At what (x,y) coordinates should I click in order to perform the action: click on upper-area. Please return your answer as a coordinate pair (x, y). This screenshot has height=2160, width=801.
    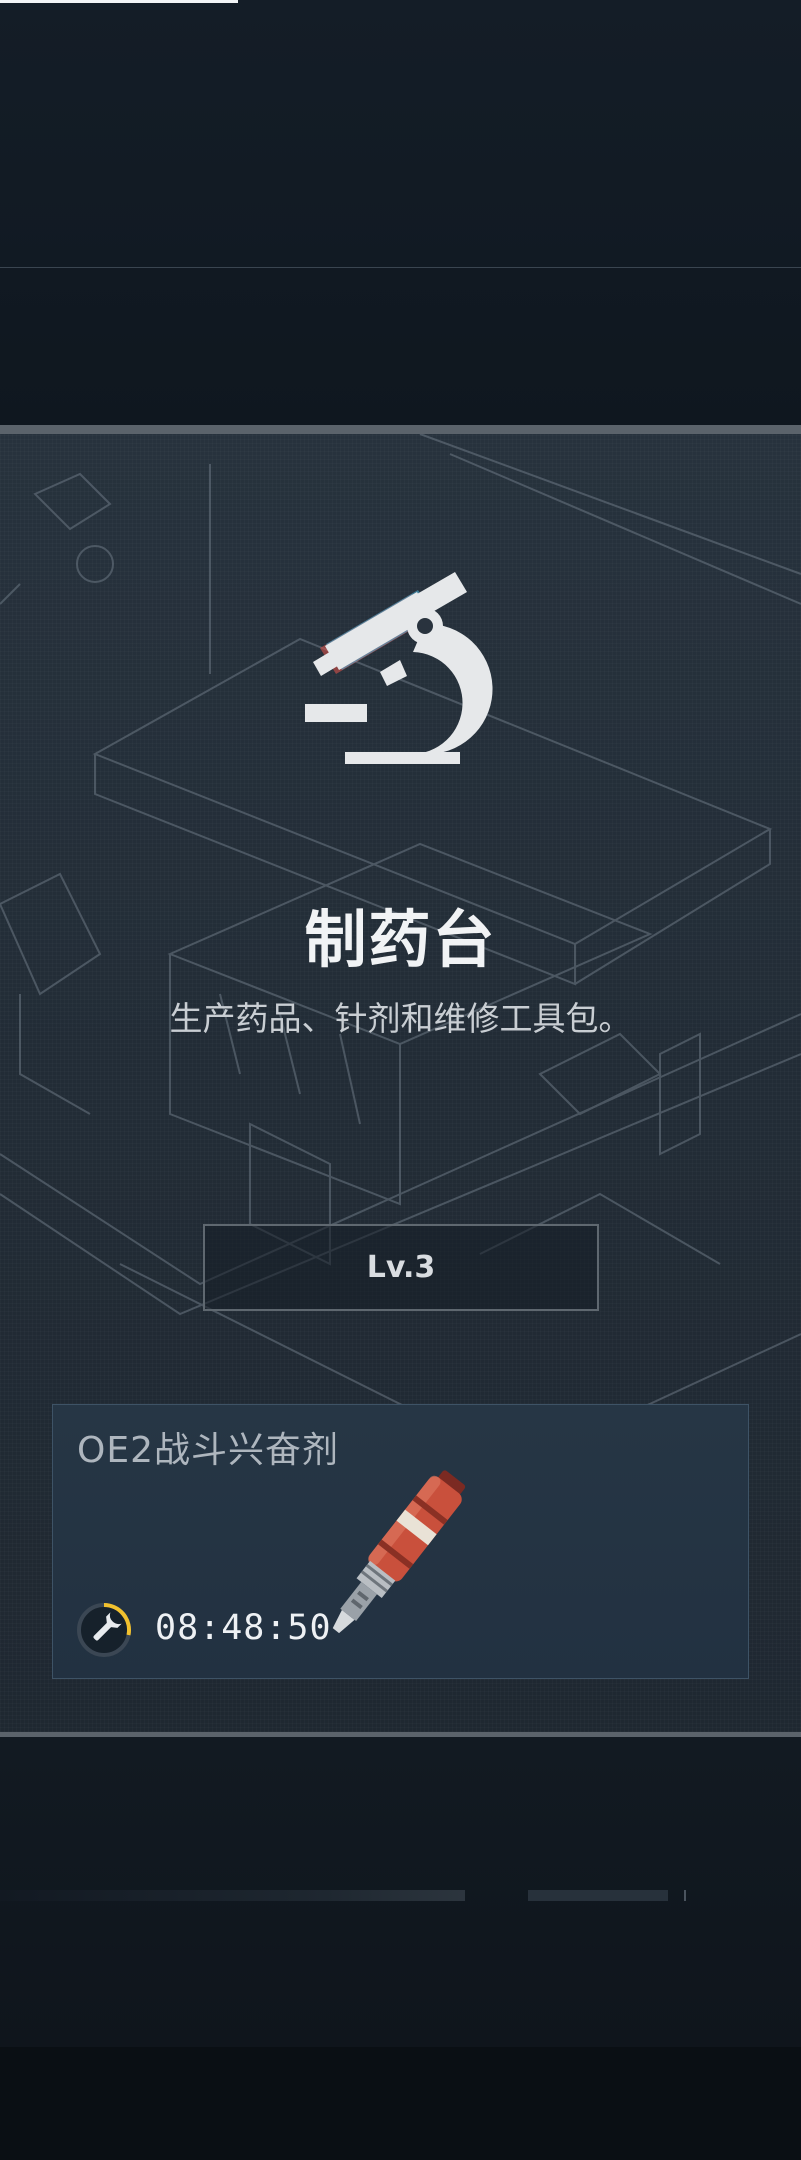
    Looking at the image, I should click on (400, 346).